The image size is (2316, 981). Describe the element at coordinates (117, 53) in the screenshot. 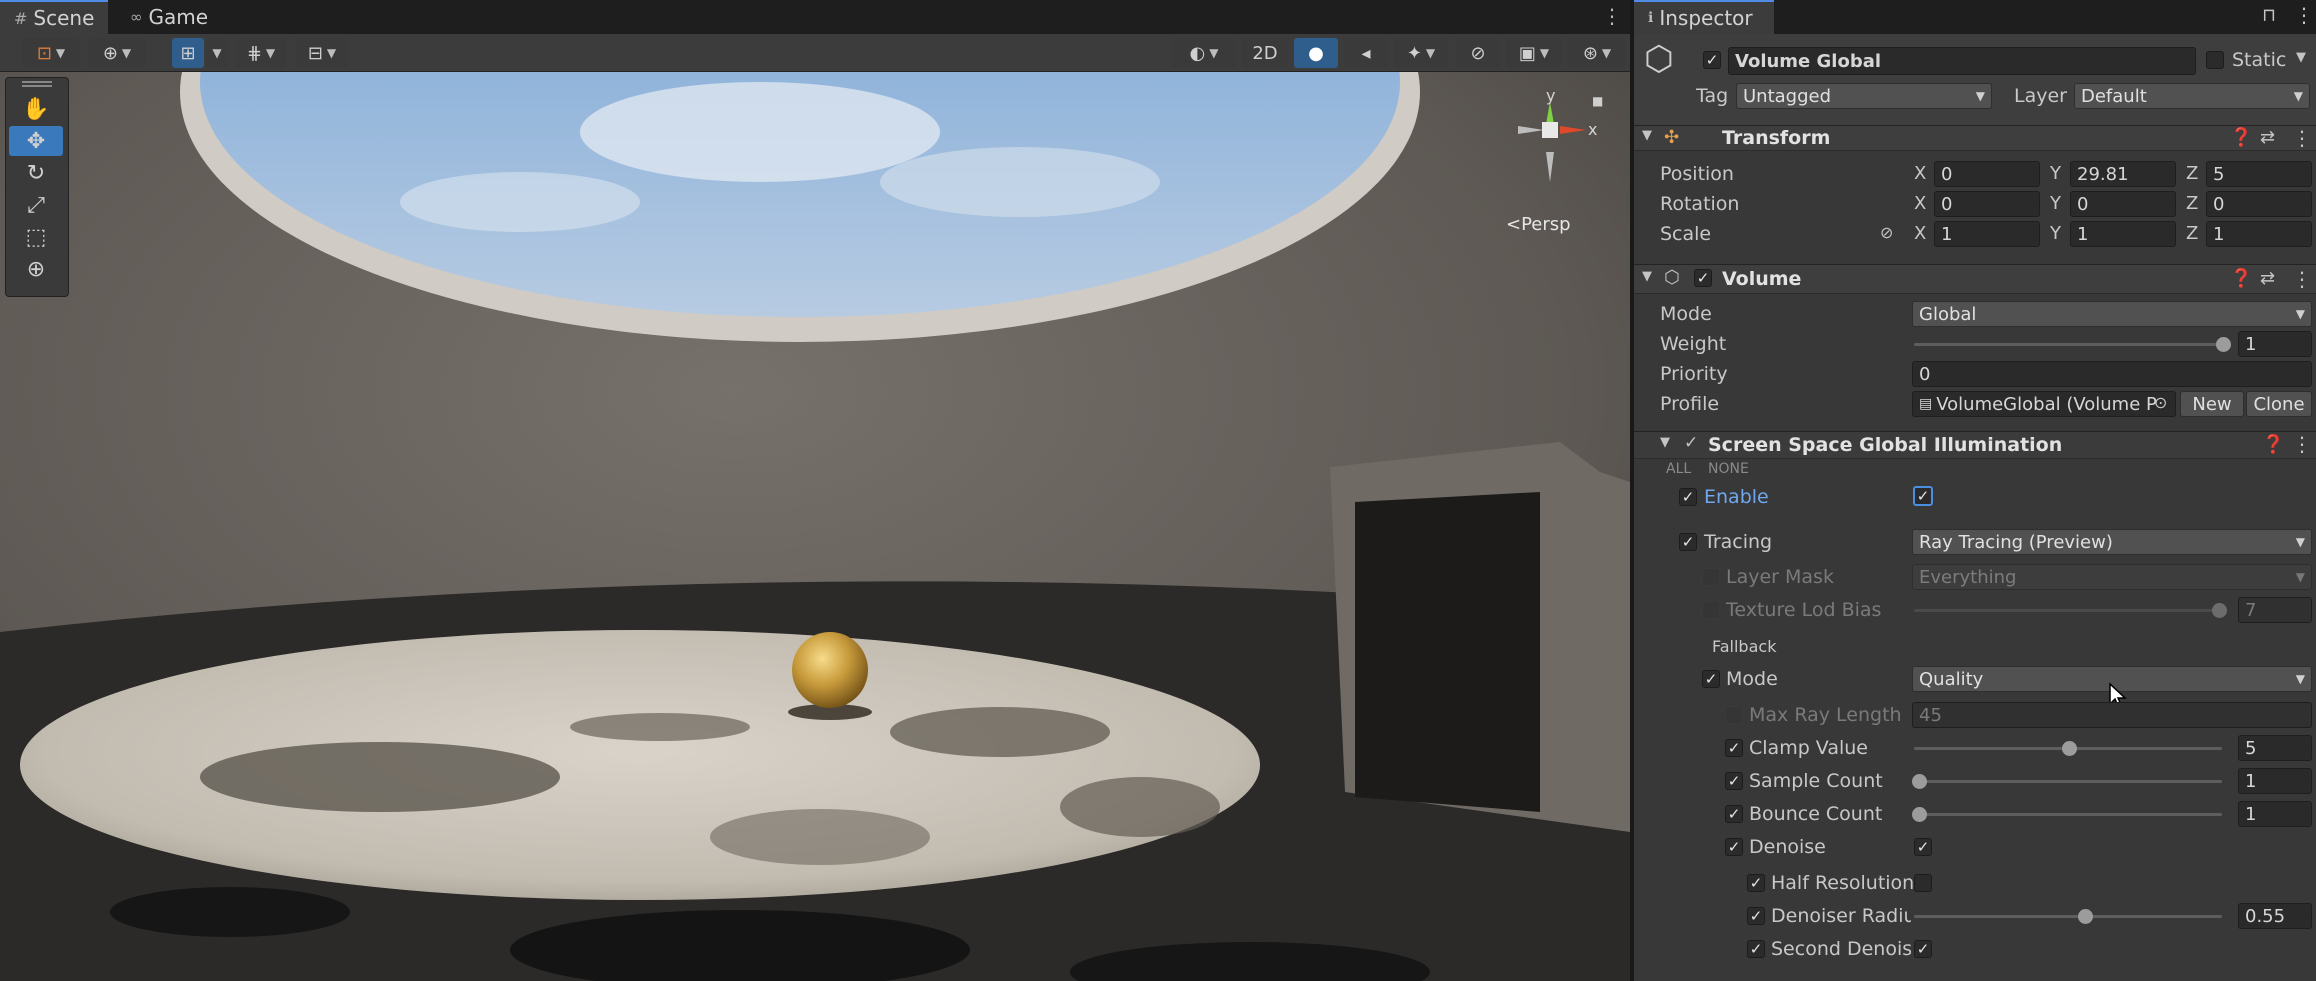

I see `global-toggle-button: ⊕ ▼` at that location.